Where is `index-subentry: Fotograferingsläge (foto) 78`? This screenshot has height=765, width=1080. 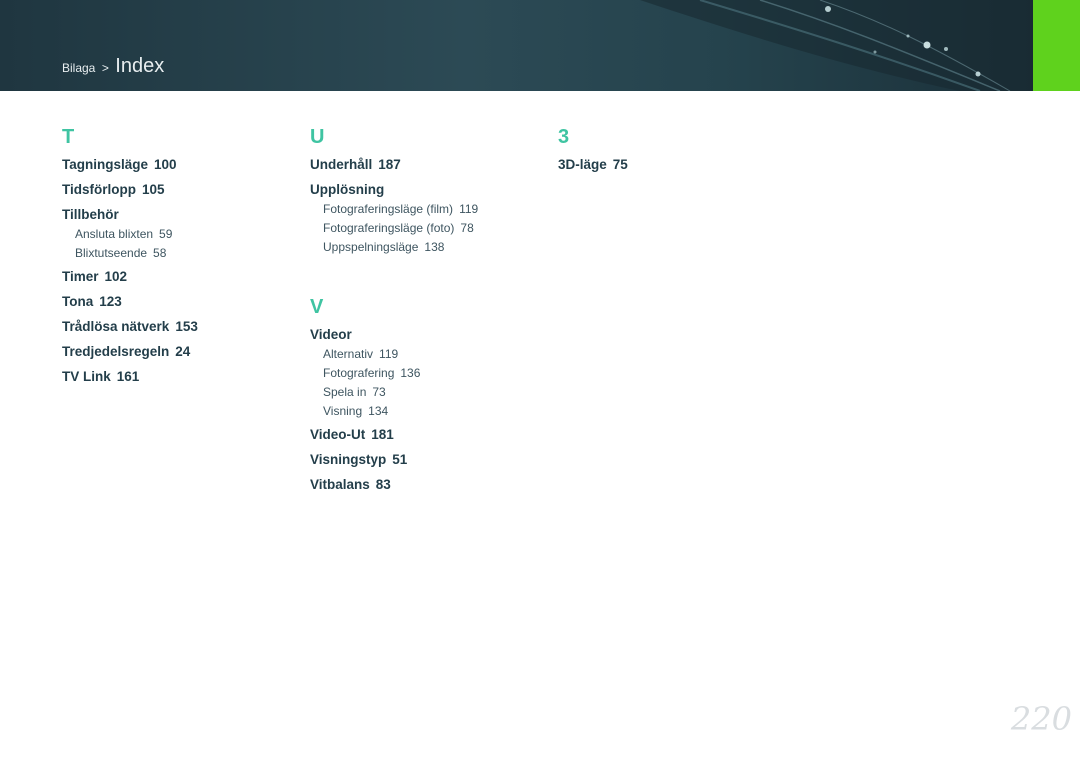 index-subentry: Fotograferingsläge (foto) 78 is located at coordinates (430, 229).